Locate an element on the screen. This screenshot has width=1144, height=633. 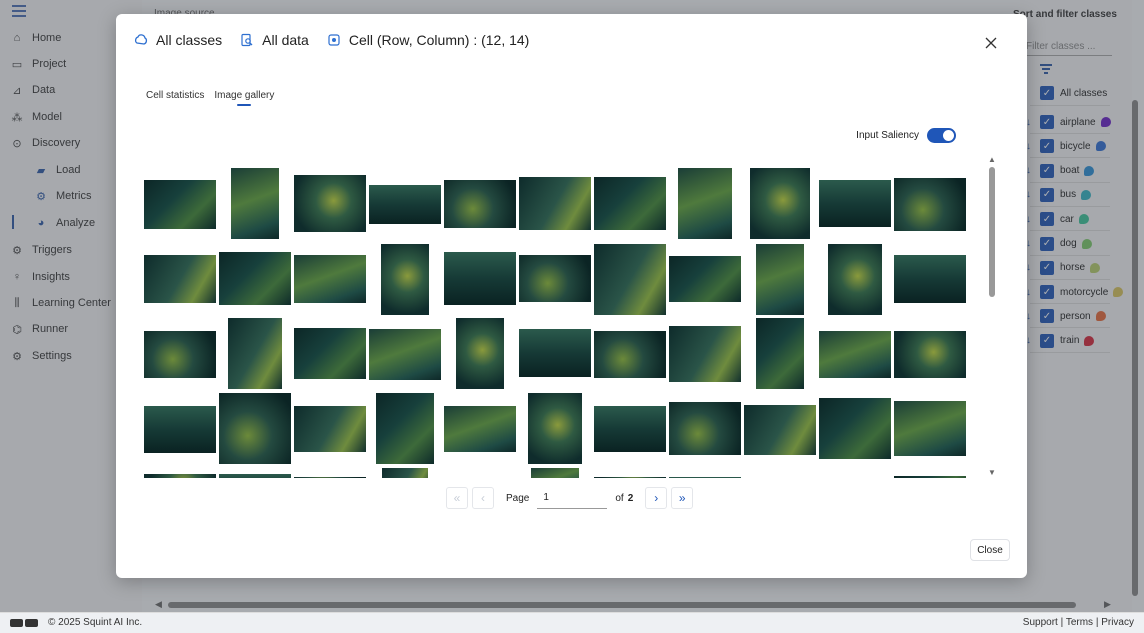
chevron-left-icon: ‹ is located at coordinates (483, 498).